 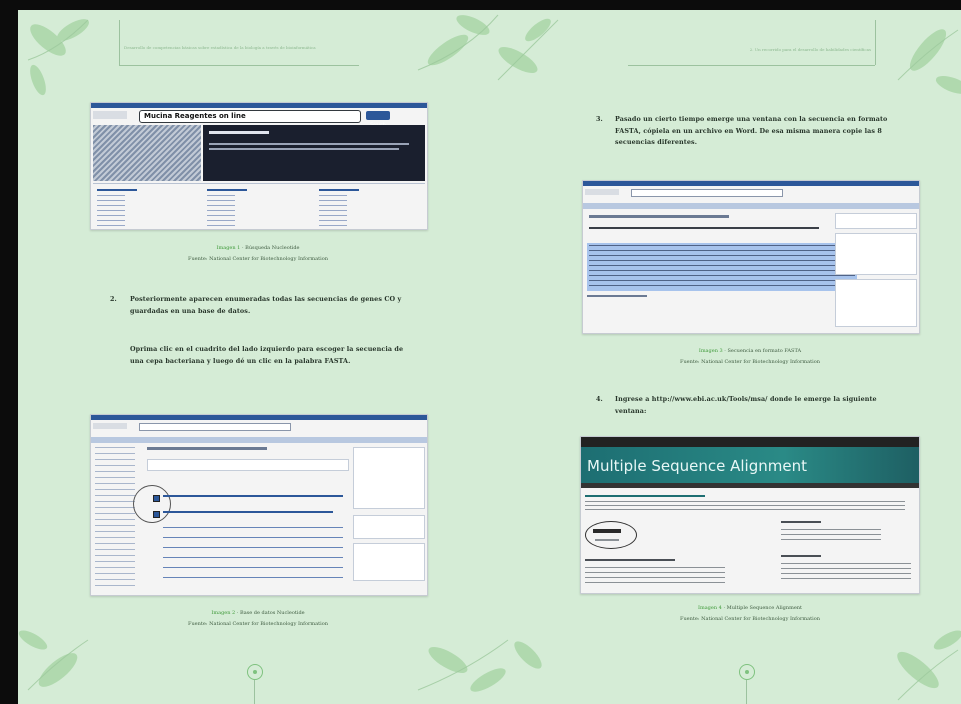 I want to click on step-2-number: 2., so click(x=113, y=299).